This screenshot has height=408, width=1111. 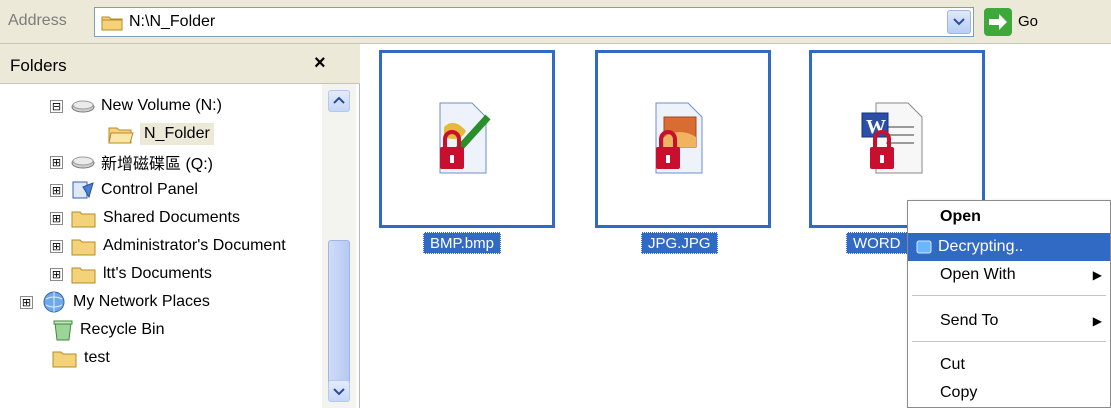 I want to click on menu-item-label: Send To, so click(x=969, y=320).